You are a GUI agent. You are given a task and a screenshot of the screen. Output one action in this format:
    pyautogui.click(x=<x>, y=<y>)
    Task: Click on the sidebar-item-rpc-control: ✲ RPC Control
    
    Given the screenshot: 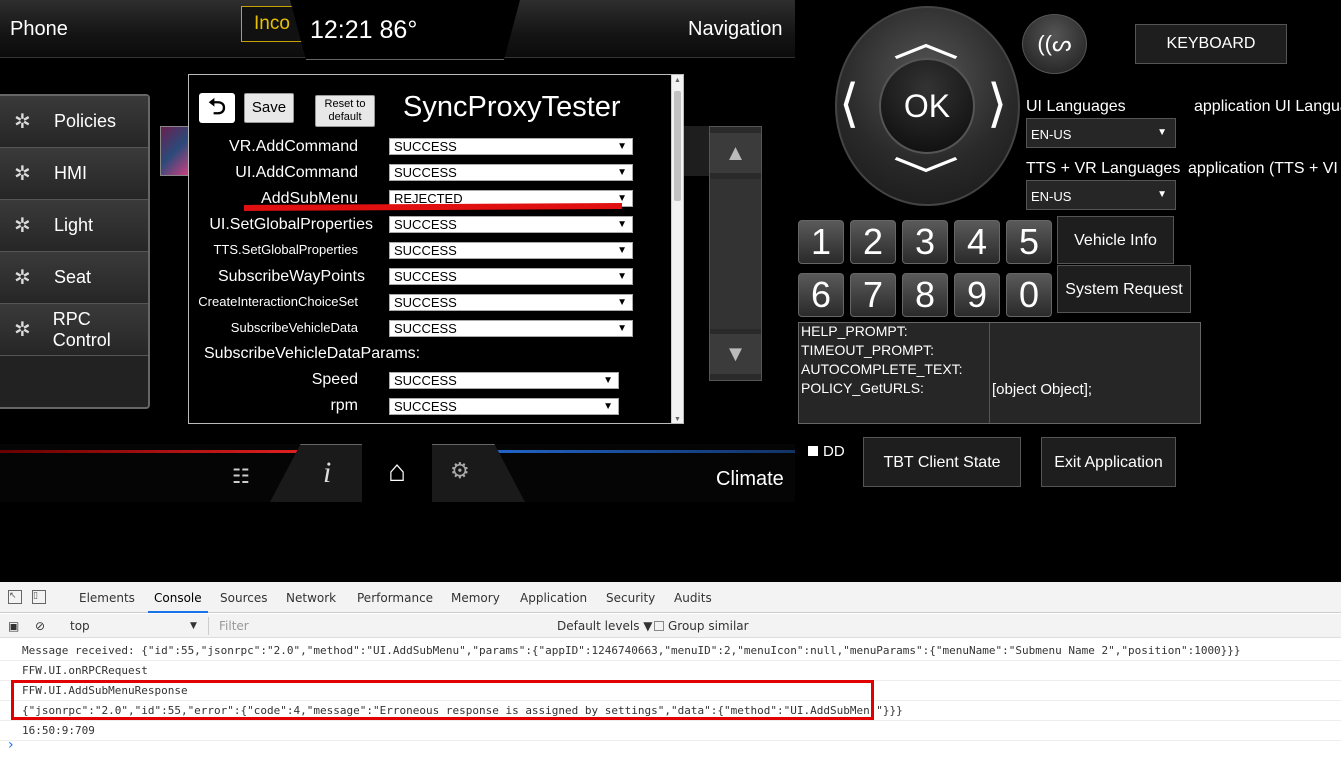 What is the action you would take?
    pyautogui.click(x=74, y=330)
    